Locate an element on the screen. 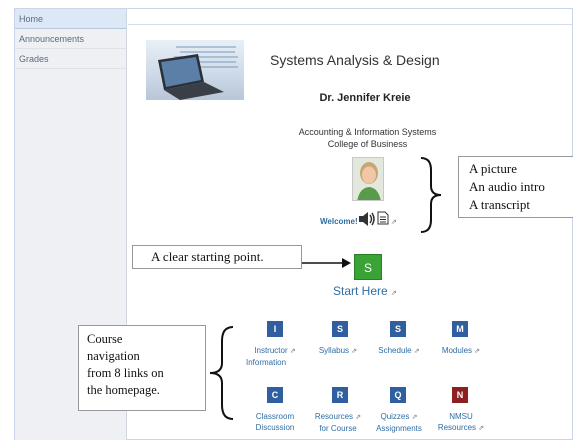 This screenshot has height=440, width=573. tile-resources: R is located at coordinates (340, 395).